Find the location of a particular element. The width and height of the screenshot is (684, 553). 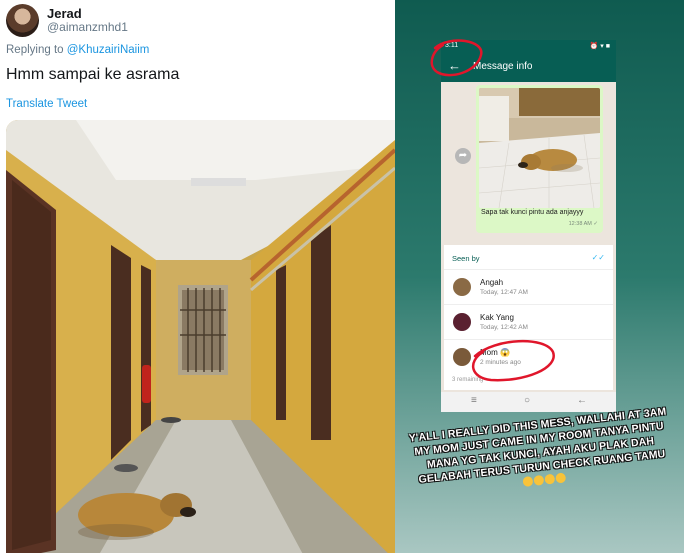

status-icons: ⏰ ▾ ■ is located at coordinates (599, 46).